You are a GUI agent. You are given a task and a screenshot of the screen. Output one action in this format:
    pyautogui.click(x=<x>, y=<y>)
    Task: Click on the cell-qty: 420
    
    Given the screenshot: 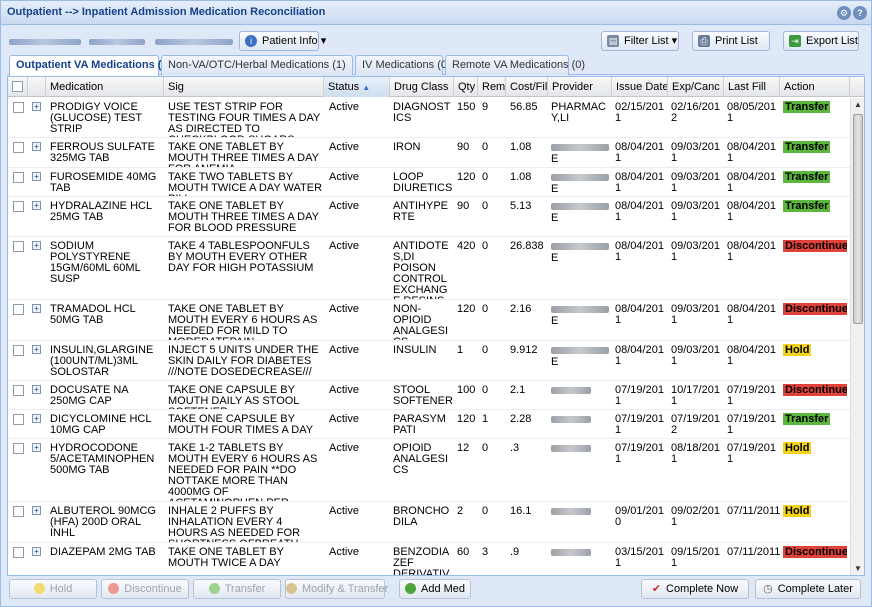 What is the action you would take?
    pyautogui.click(x=466, y=246)
    